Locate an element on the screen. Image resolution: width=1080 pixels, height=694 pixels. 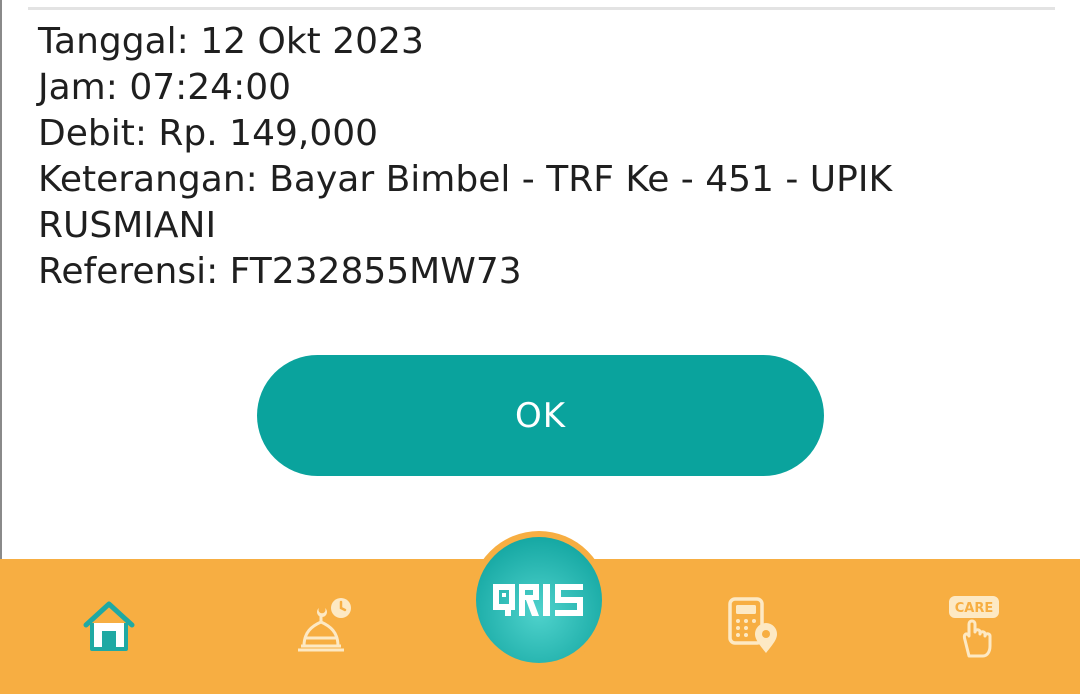
screen-edge is located at coordinates (1, 280).